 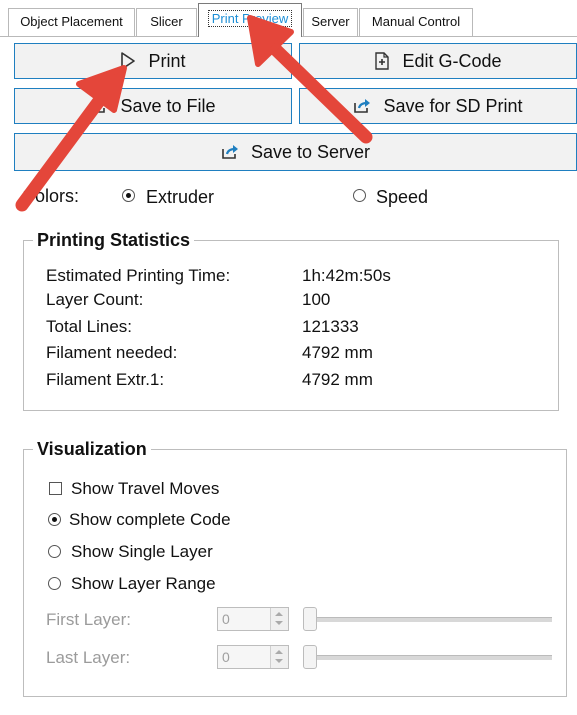 I want to click on tab-label: Manual Control, so click(x=416, y=21).